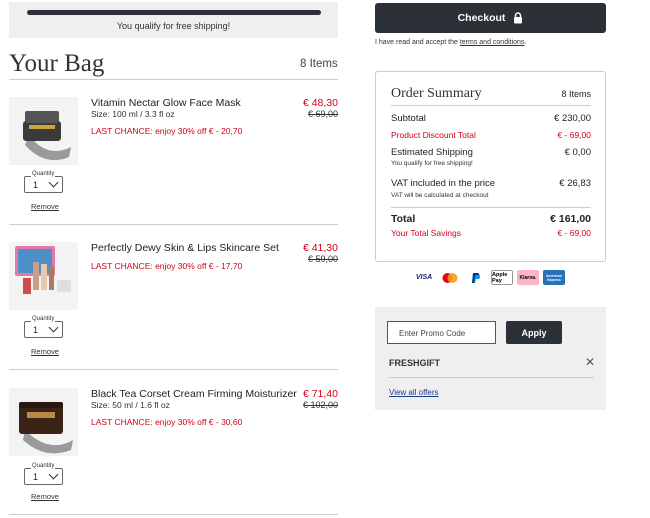 This screenshot has width=650, height=518. What do you see at coordinates (534, 332) in the screenshot?
I see `apply-button: Apply` at bounding box center [534, 332].